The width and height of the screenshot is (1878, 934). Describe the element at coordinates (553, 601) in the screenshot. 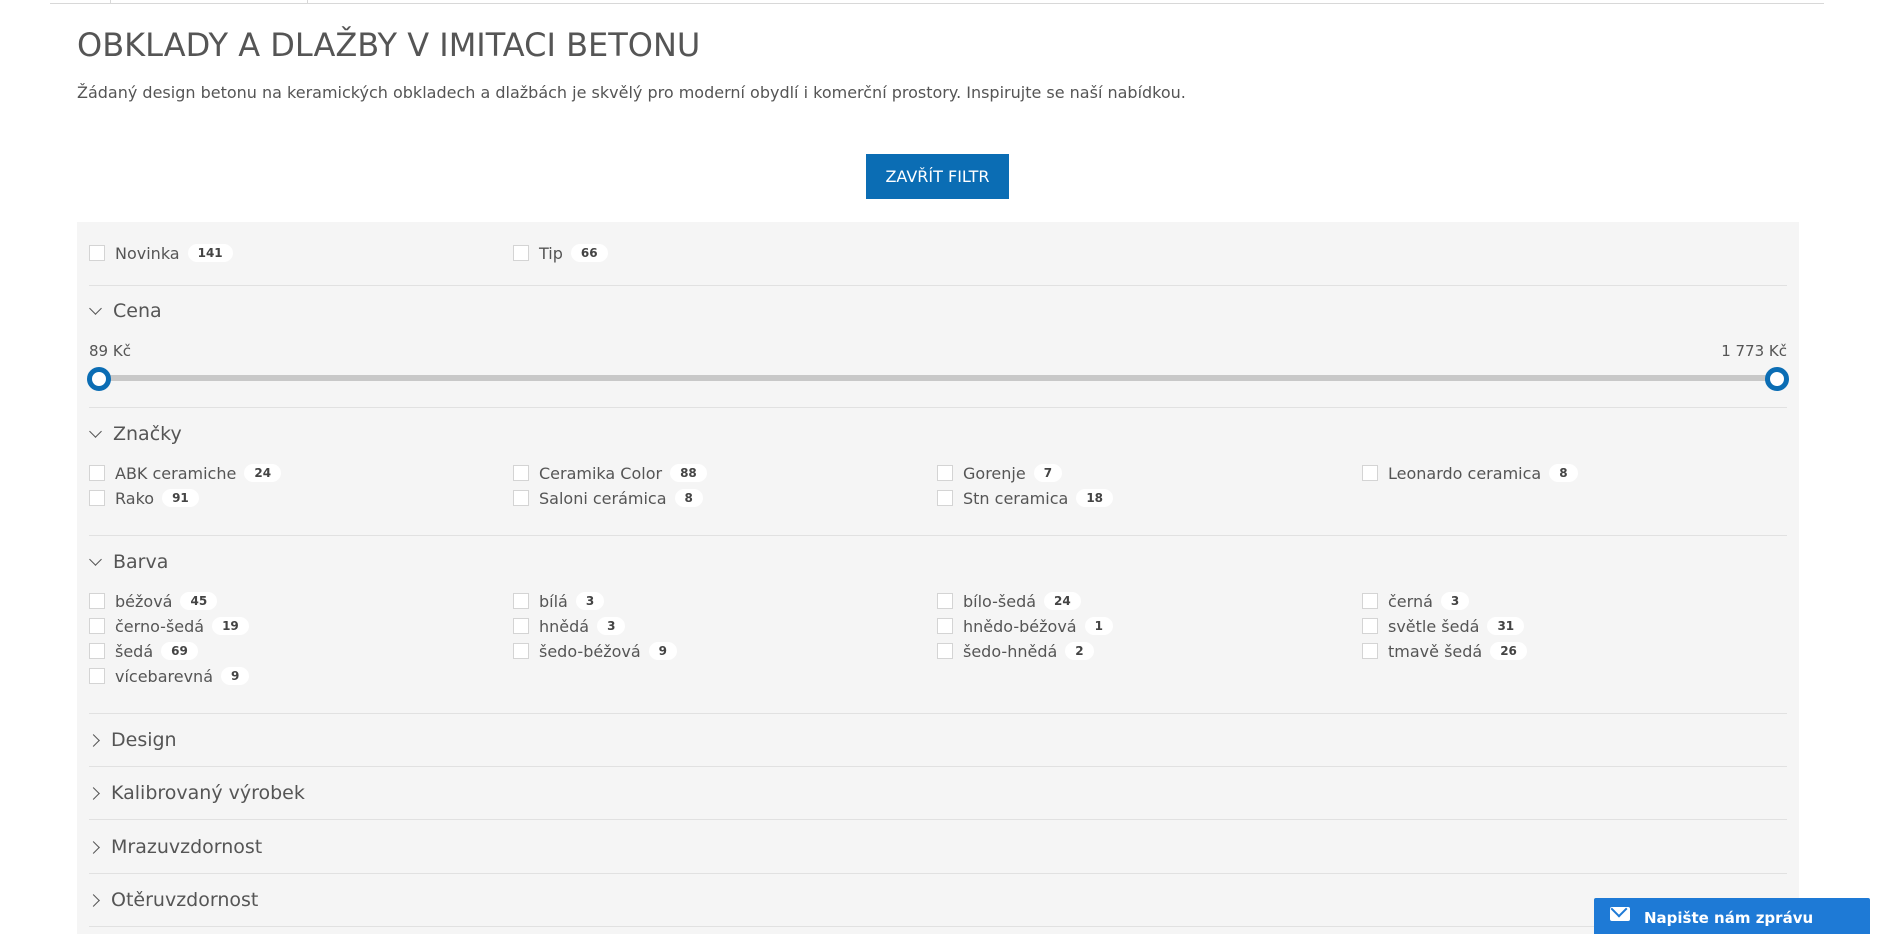

I see `checkbox-label: bílá` at that location.